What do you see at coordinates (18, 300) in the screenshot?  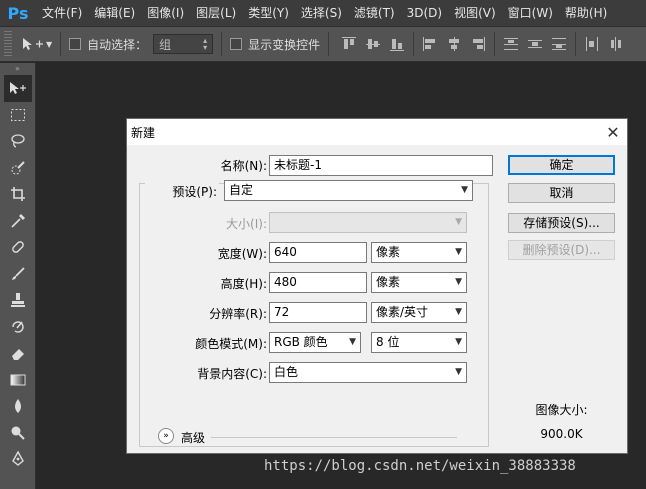 I see `clone-stamp-tool-icon` at bounding box center [18, 300].